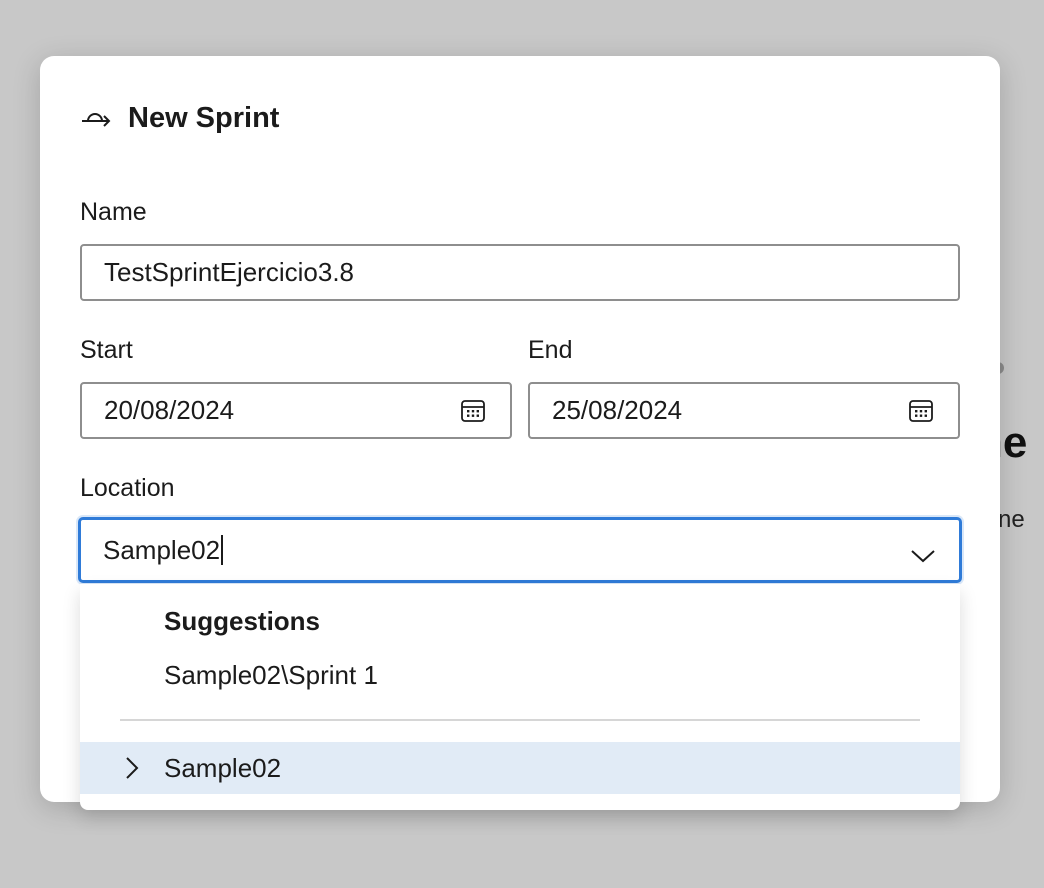 The height and width of the screenshot is (888, 1044). Describe the element at coordinates (296, 410) in the screenshot. I see `start-date-input: 20/08/2024` at that location.